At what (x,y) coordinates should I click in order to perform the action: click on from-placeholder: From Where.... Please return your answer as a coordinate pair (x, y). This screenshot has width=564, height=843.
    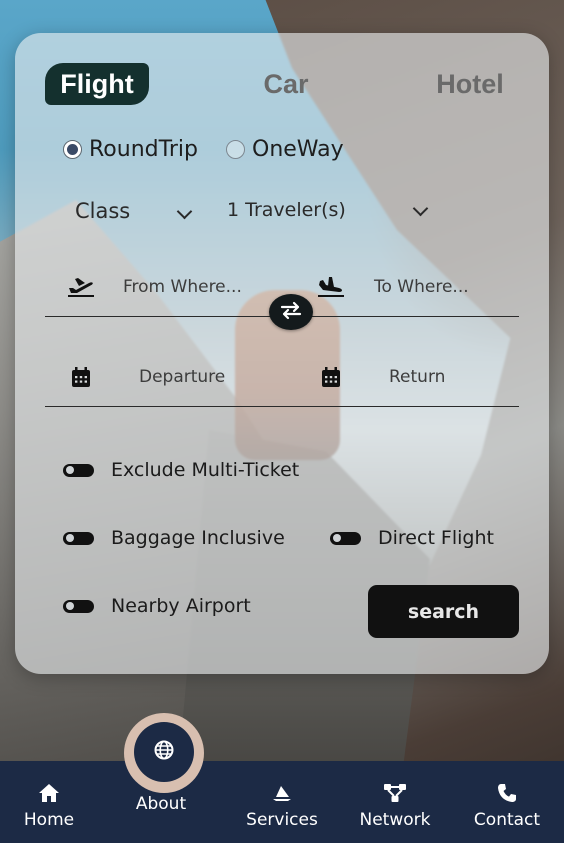
    Looking at the image, I should click on (182, 287).